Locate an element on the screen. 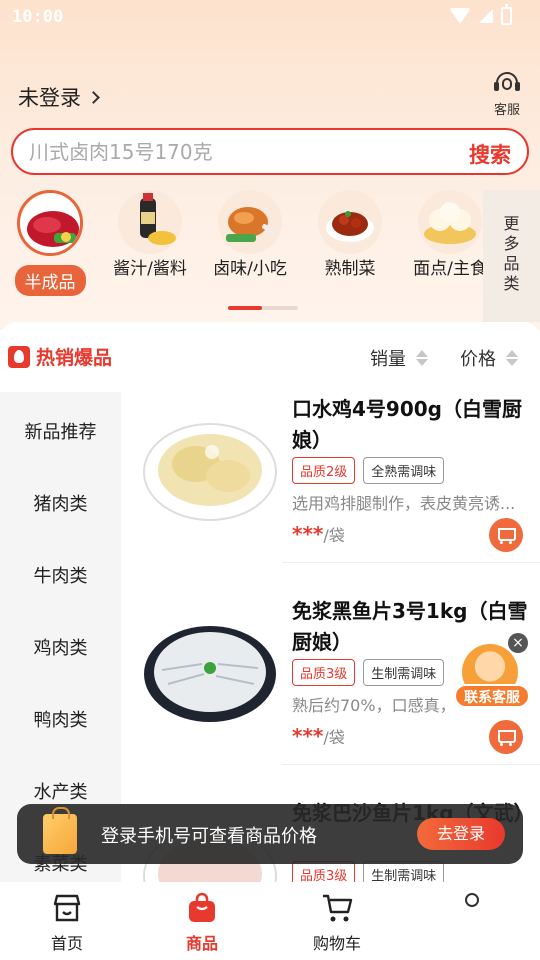 The width and height of the screenshot is (540, 960). hot-products-label: 热销爆品 is located at coordinates (74, 358).